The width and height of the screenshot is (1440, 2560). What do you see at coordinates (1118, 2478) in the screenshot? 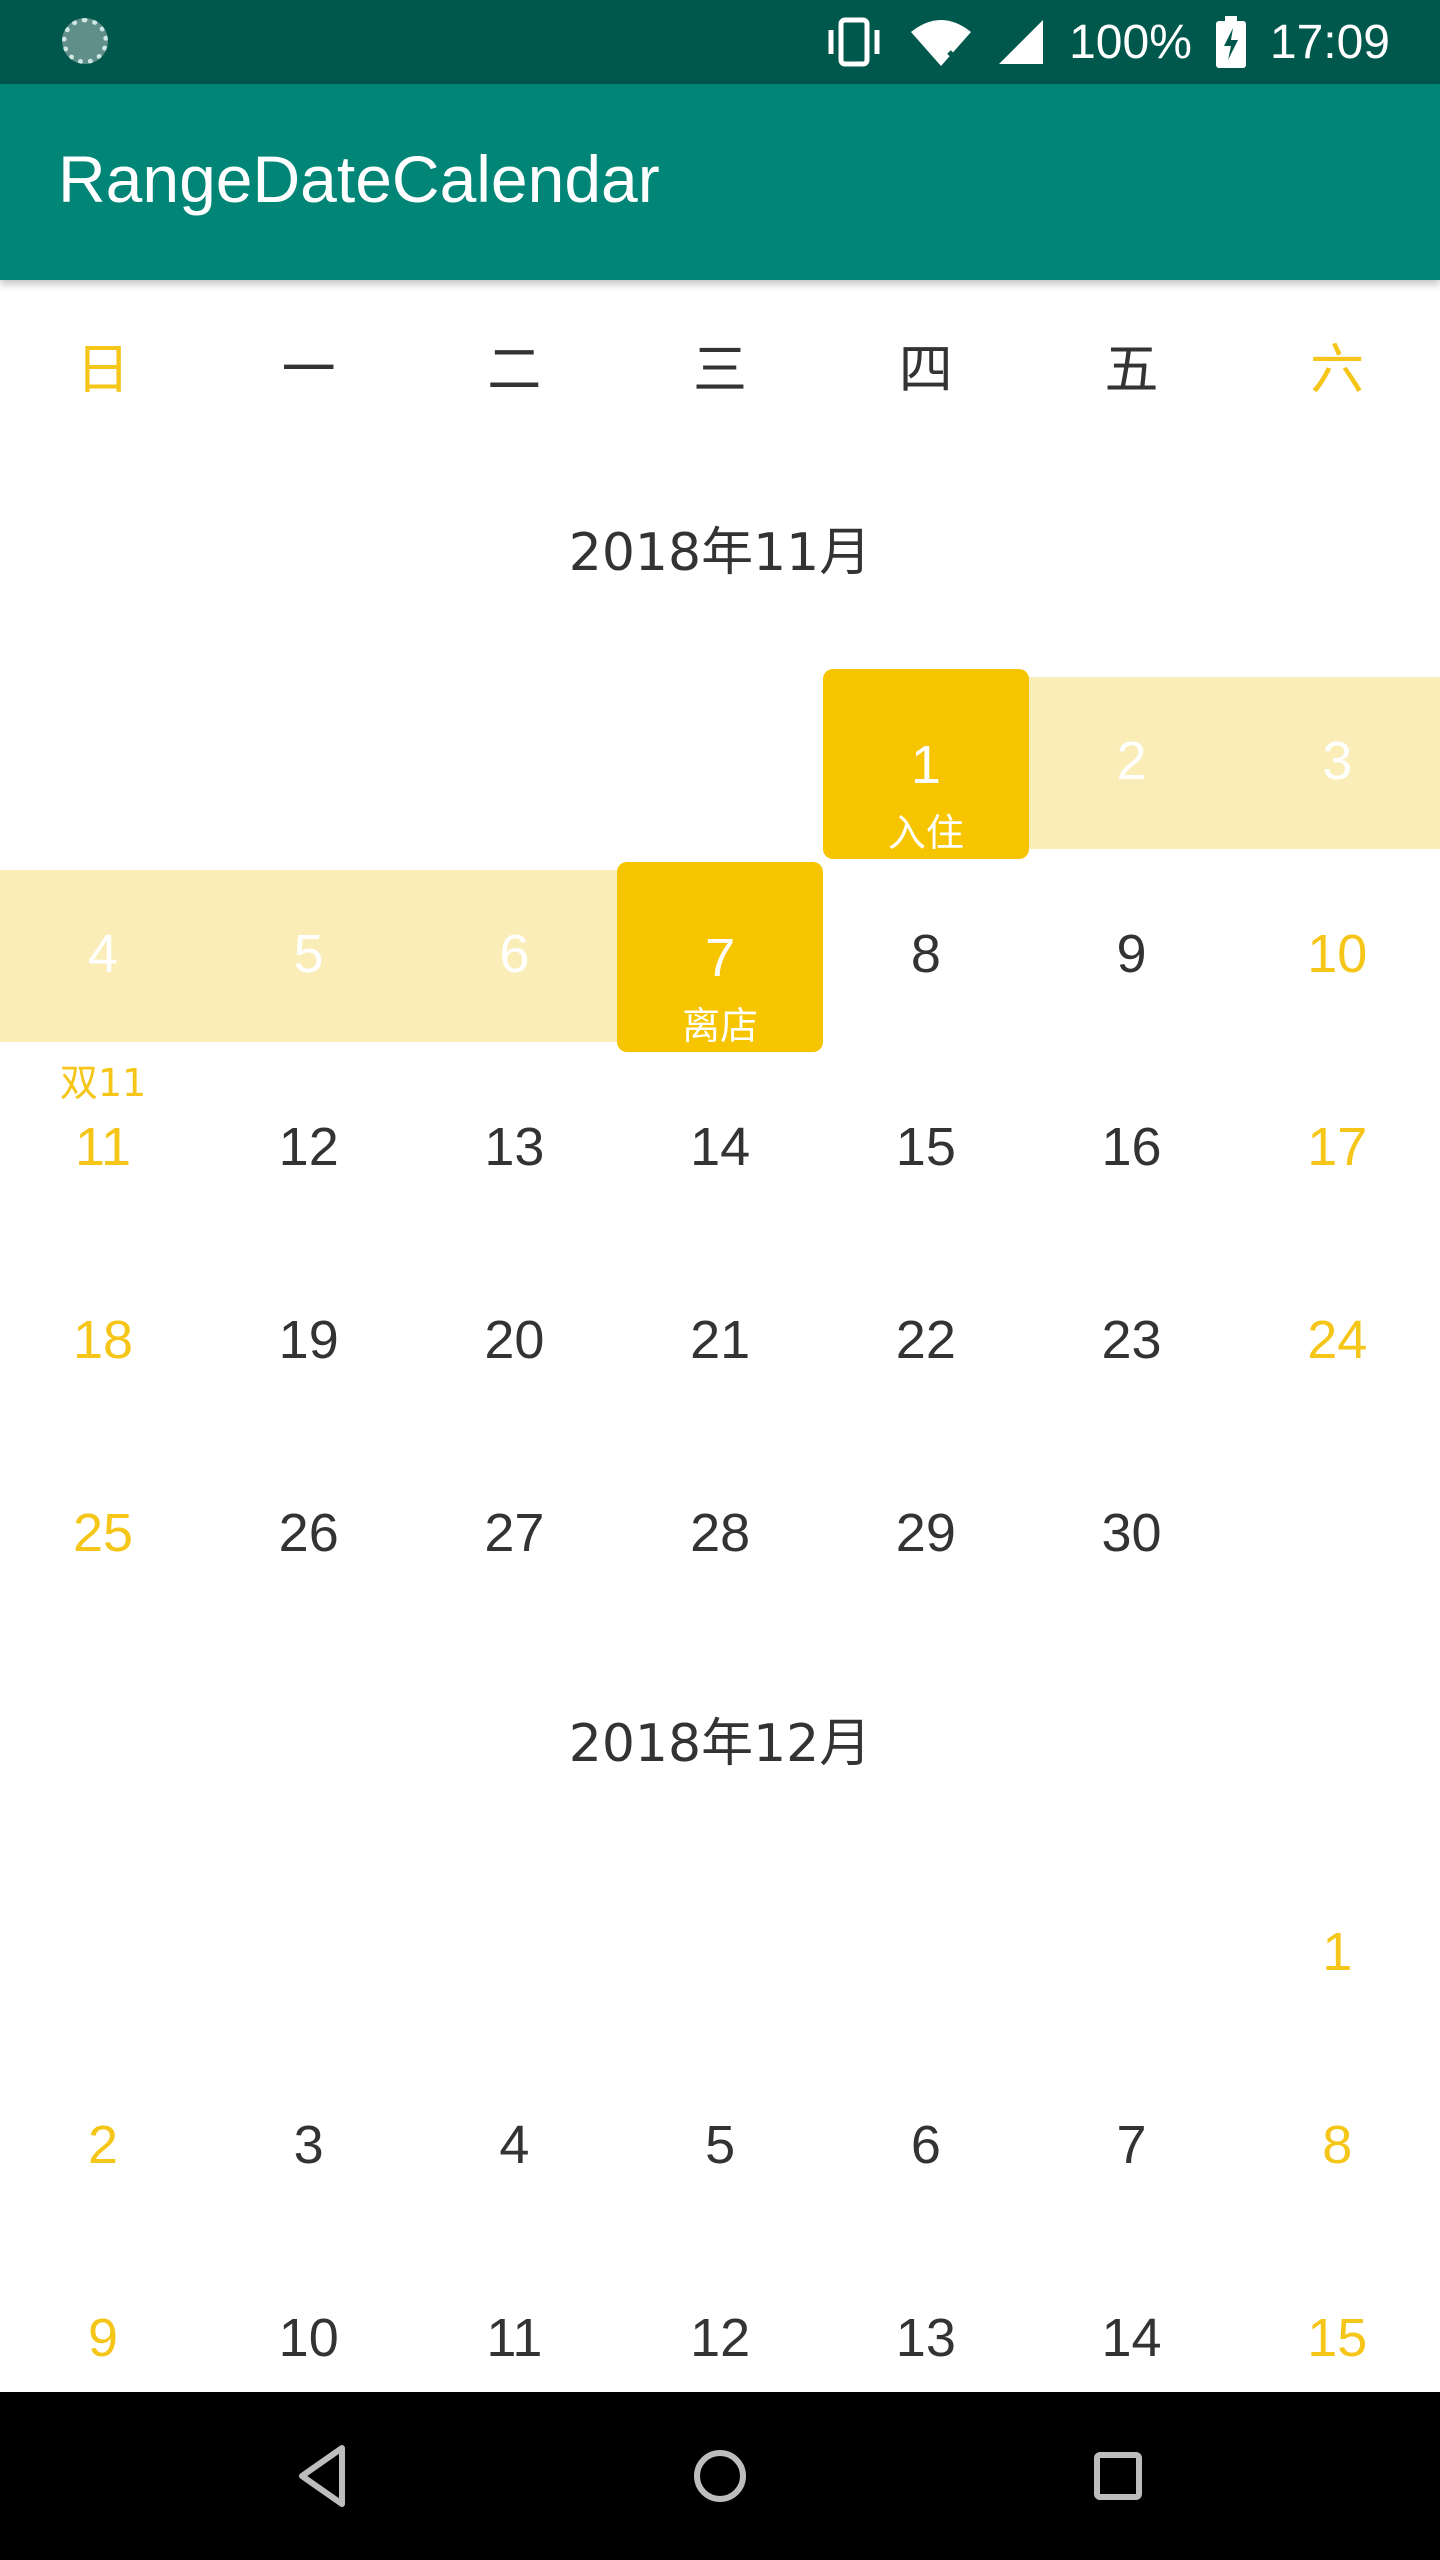
I see `recents-square-icon` at bounding box center [1118, 2478].